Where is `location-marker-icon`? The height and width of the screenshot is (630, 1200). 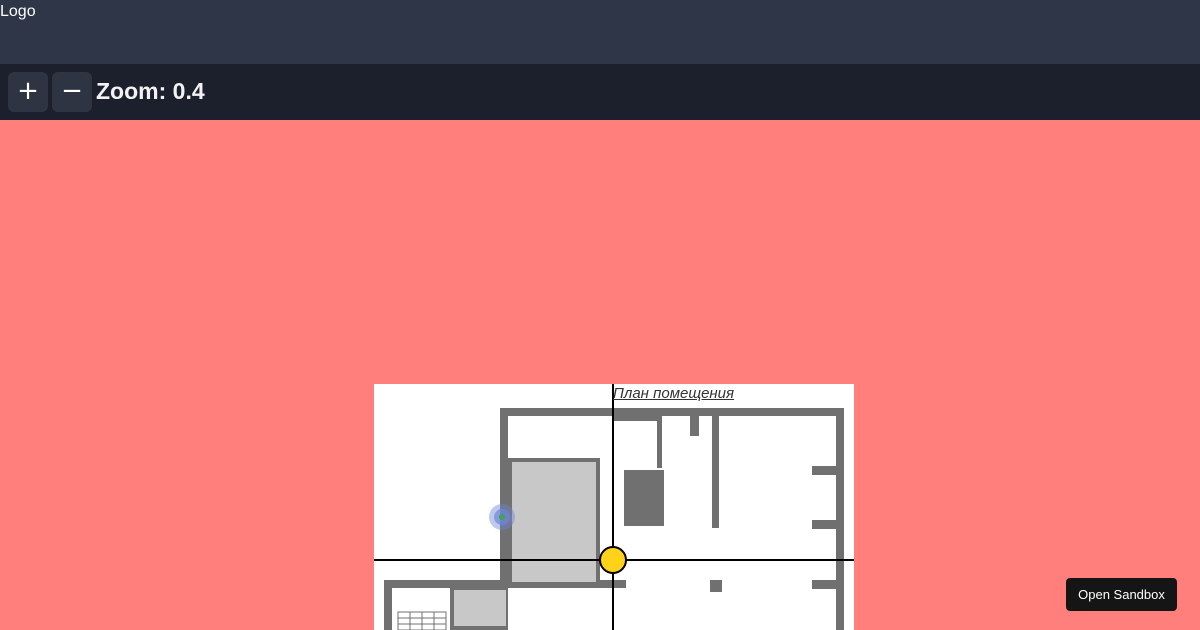
location-marker-icon is located at coordinates (502, 517).